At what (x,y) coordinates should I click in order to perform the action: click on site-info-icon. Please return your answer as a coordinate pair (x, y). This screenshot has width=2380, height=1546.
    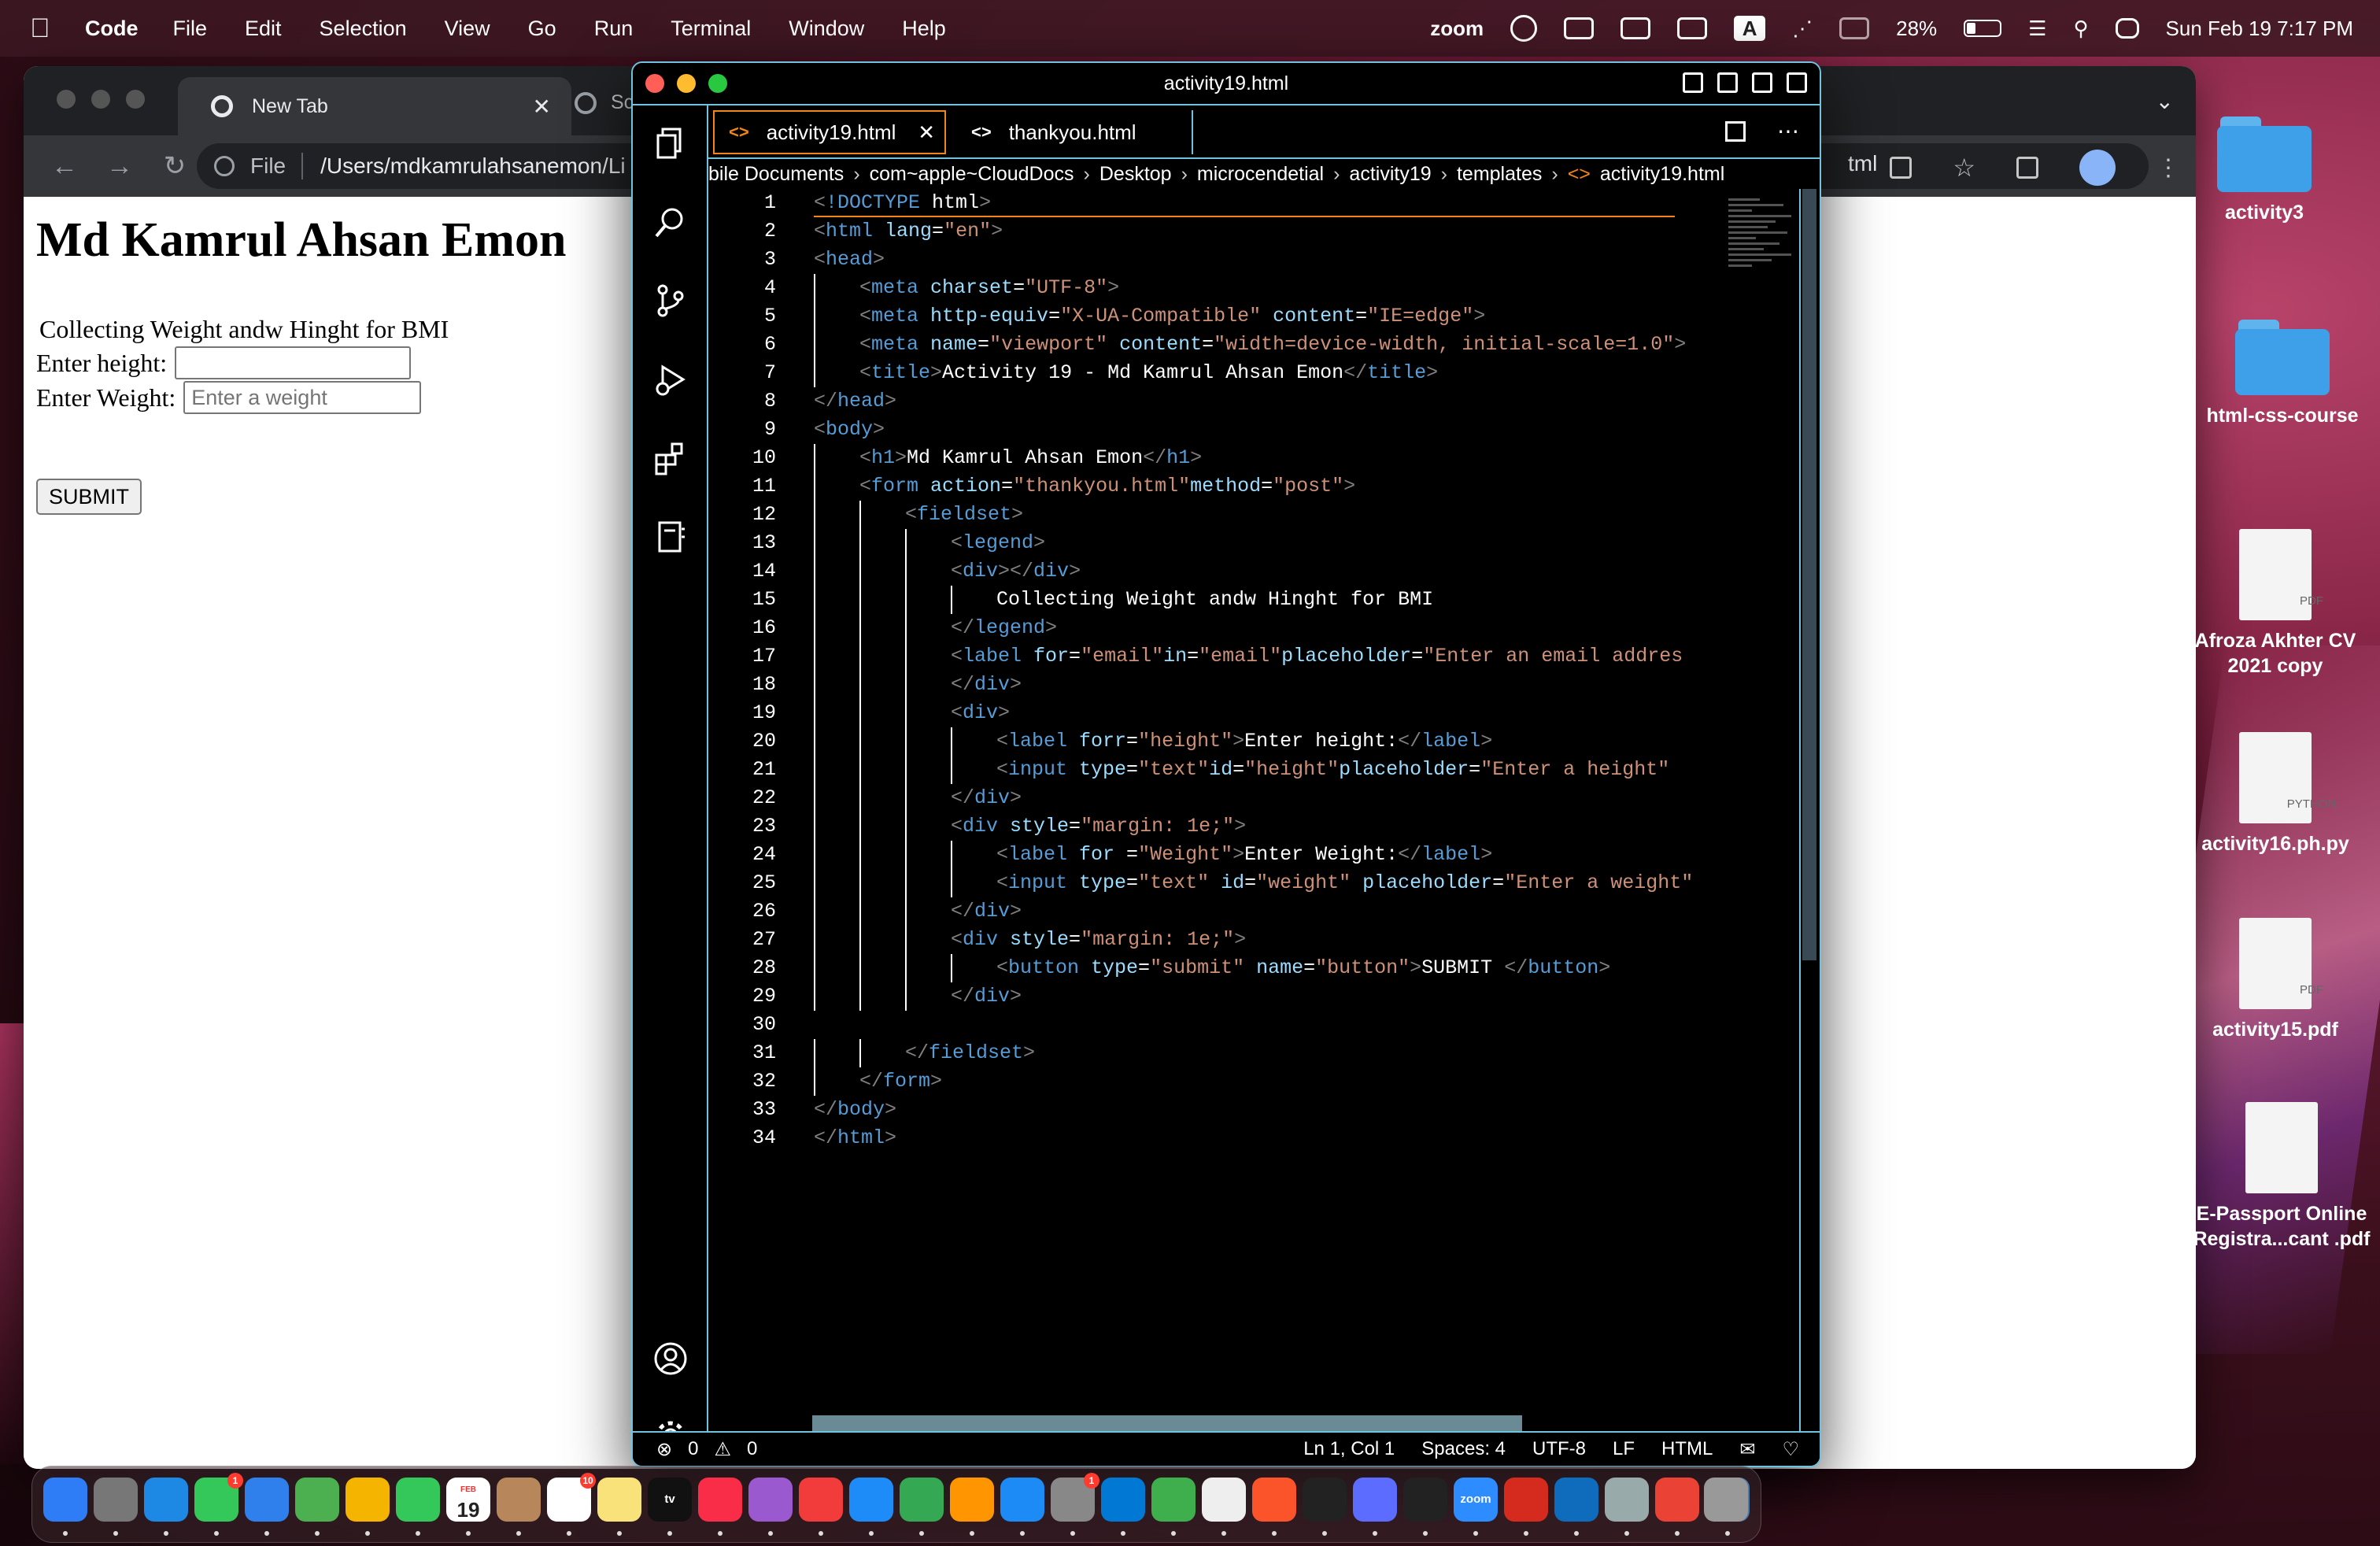
    Looking at the image, I should click on (225, 166).